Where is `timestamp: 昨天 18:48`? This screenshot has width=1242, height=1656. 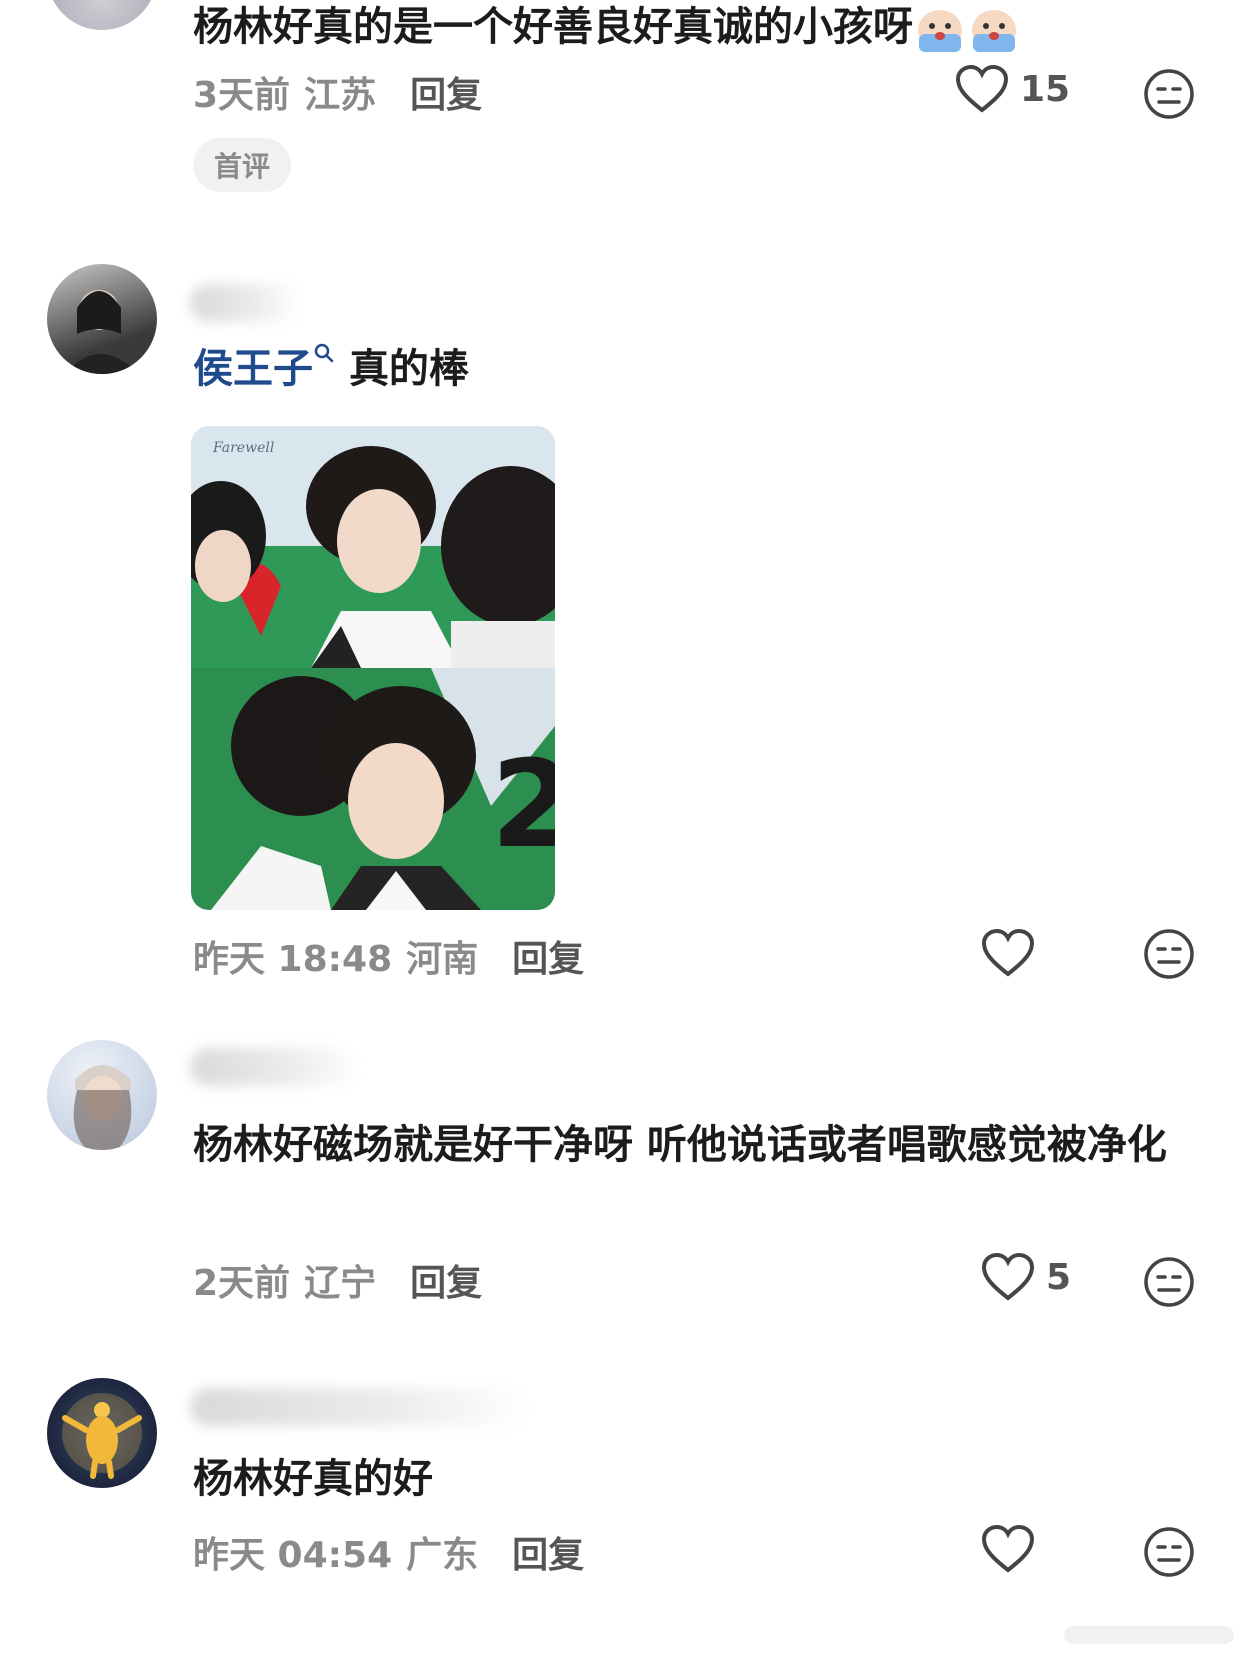
timestamp: 昨天 18:48 is located at coordinates (293, 959).